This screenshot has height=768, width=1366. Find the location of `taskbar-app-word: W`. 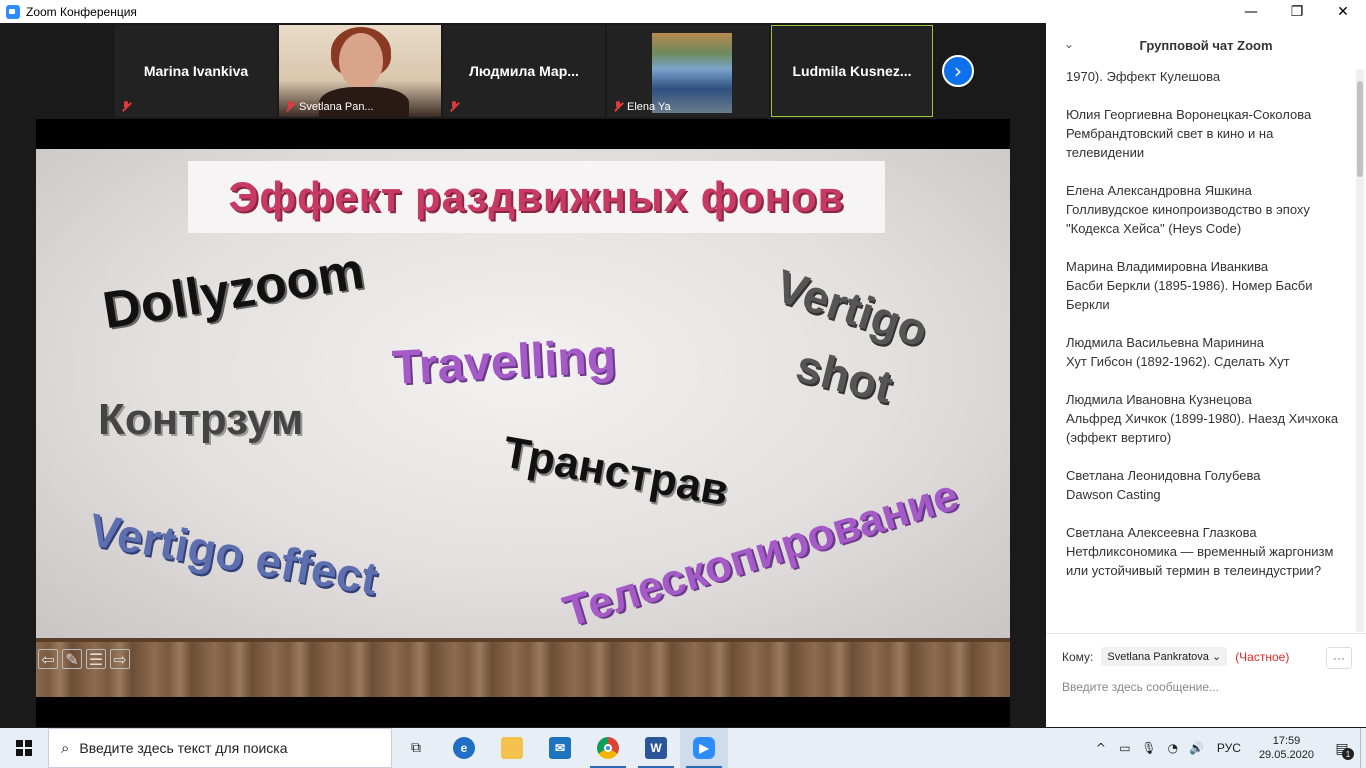

taskbar-app-word: W is located at coordinates (656, 748).